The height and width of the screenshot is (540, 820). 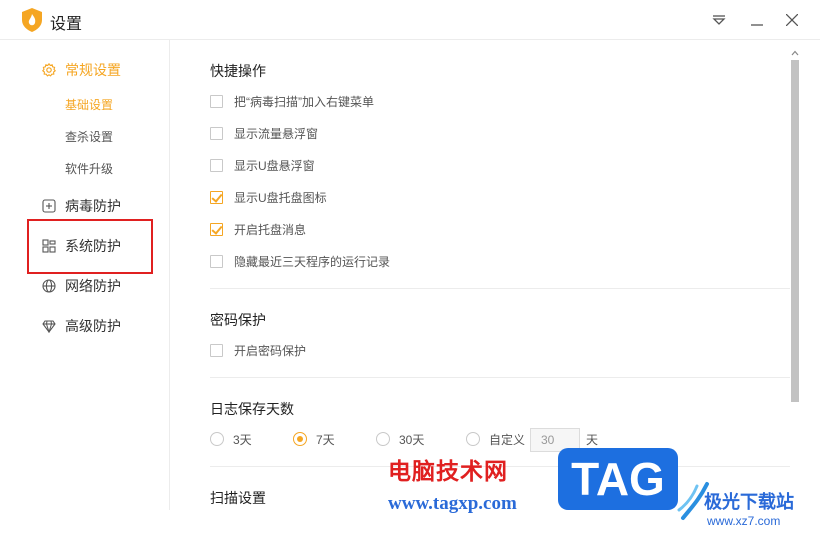 I want to click on sidebar-subitem-upgrade: 软件升级, so click(x=89, y=169).